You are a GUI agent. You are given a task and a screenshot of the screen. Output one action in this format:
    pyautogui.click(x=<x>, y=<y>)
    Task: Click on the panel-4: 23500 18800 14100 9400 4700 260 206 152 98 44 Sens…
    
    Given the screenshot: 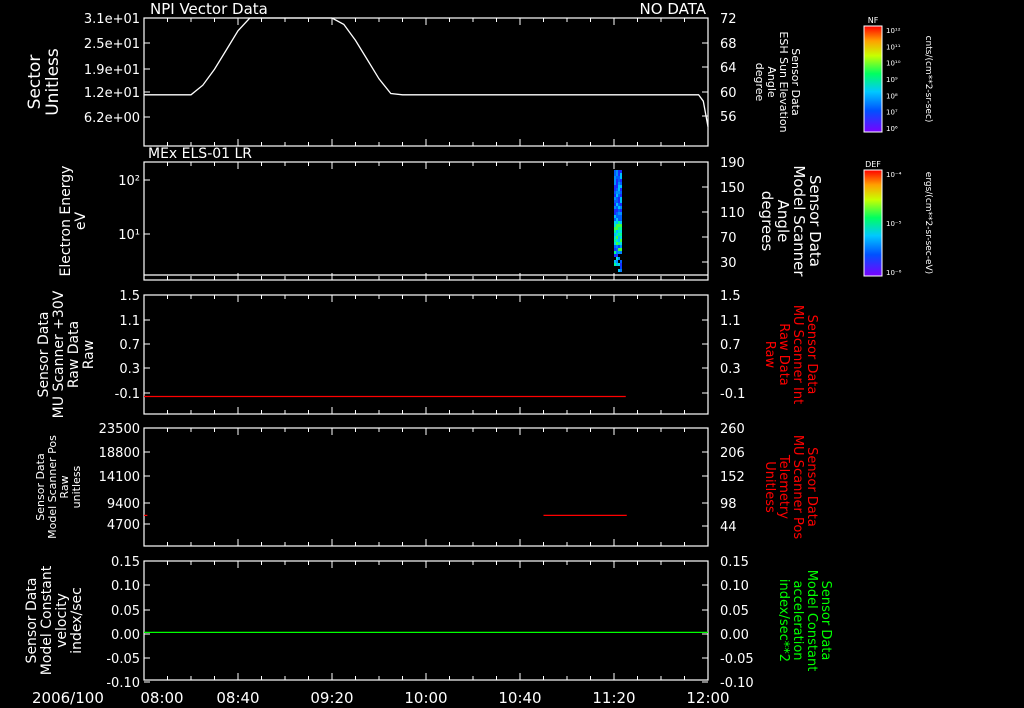 What is the action you would take?
    pyautogui.click(x=426, y=484)
    